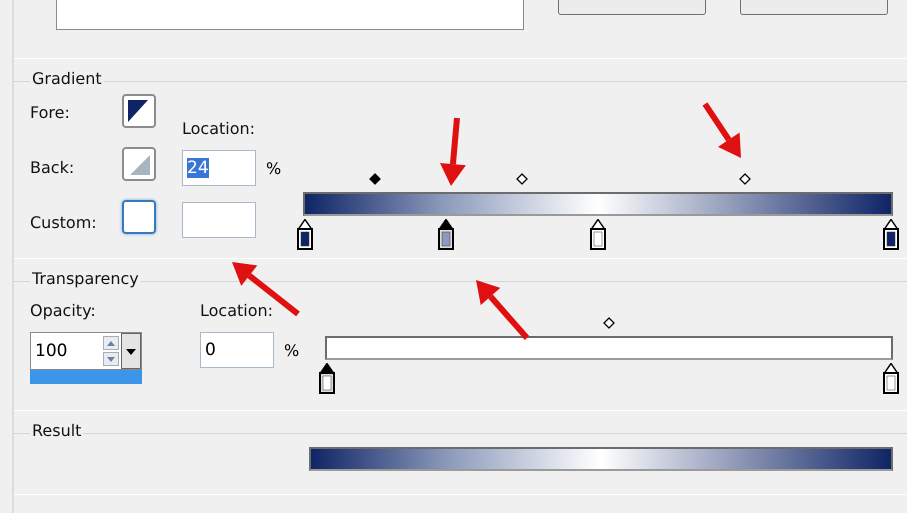 The image size is (907, 513). What do you see at coordinates (111, 359) in the screenshot?
I see `spin-down-icon` at bounding box center [111, 359].